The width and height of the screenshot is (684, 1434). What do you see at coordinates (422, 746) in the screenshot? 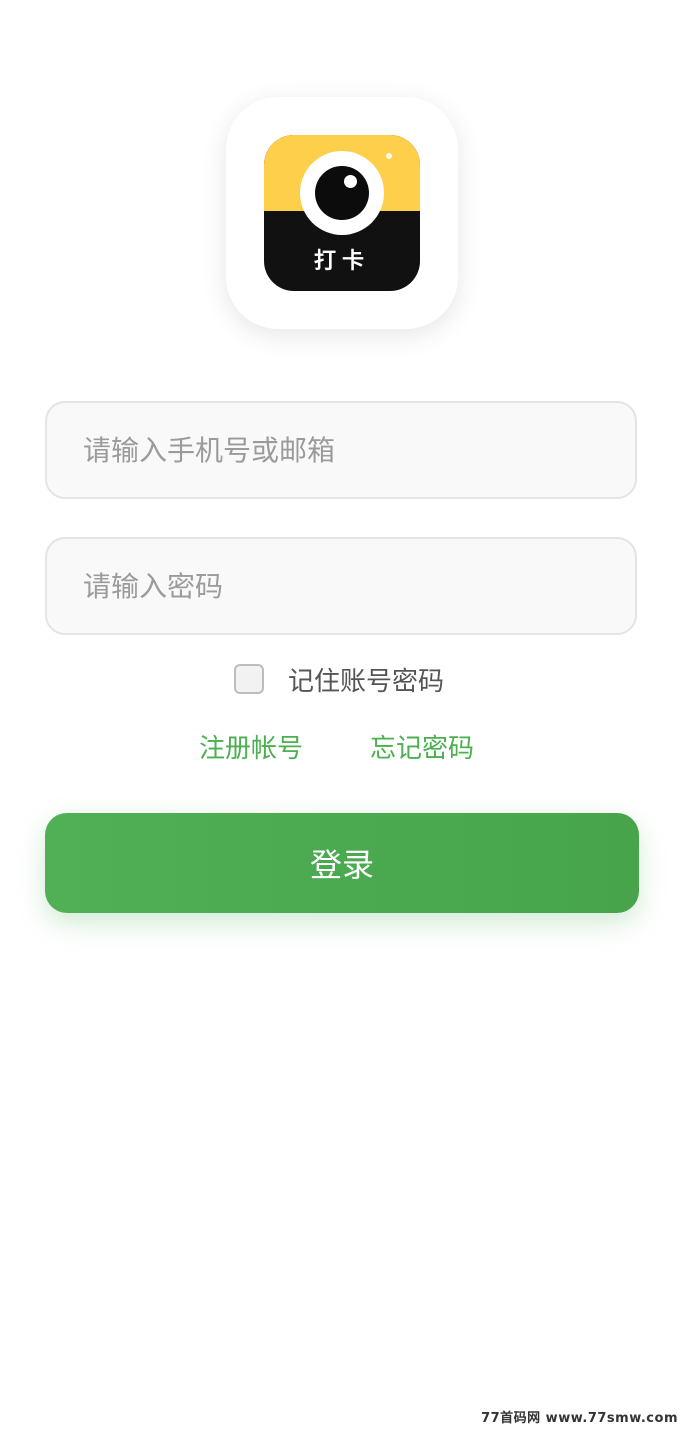
I see `forgot-password-link: 忘记密码` at bounding box center [422, 746].